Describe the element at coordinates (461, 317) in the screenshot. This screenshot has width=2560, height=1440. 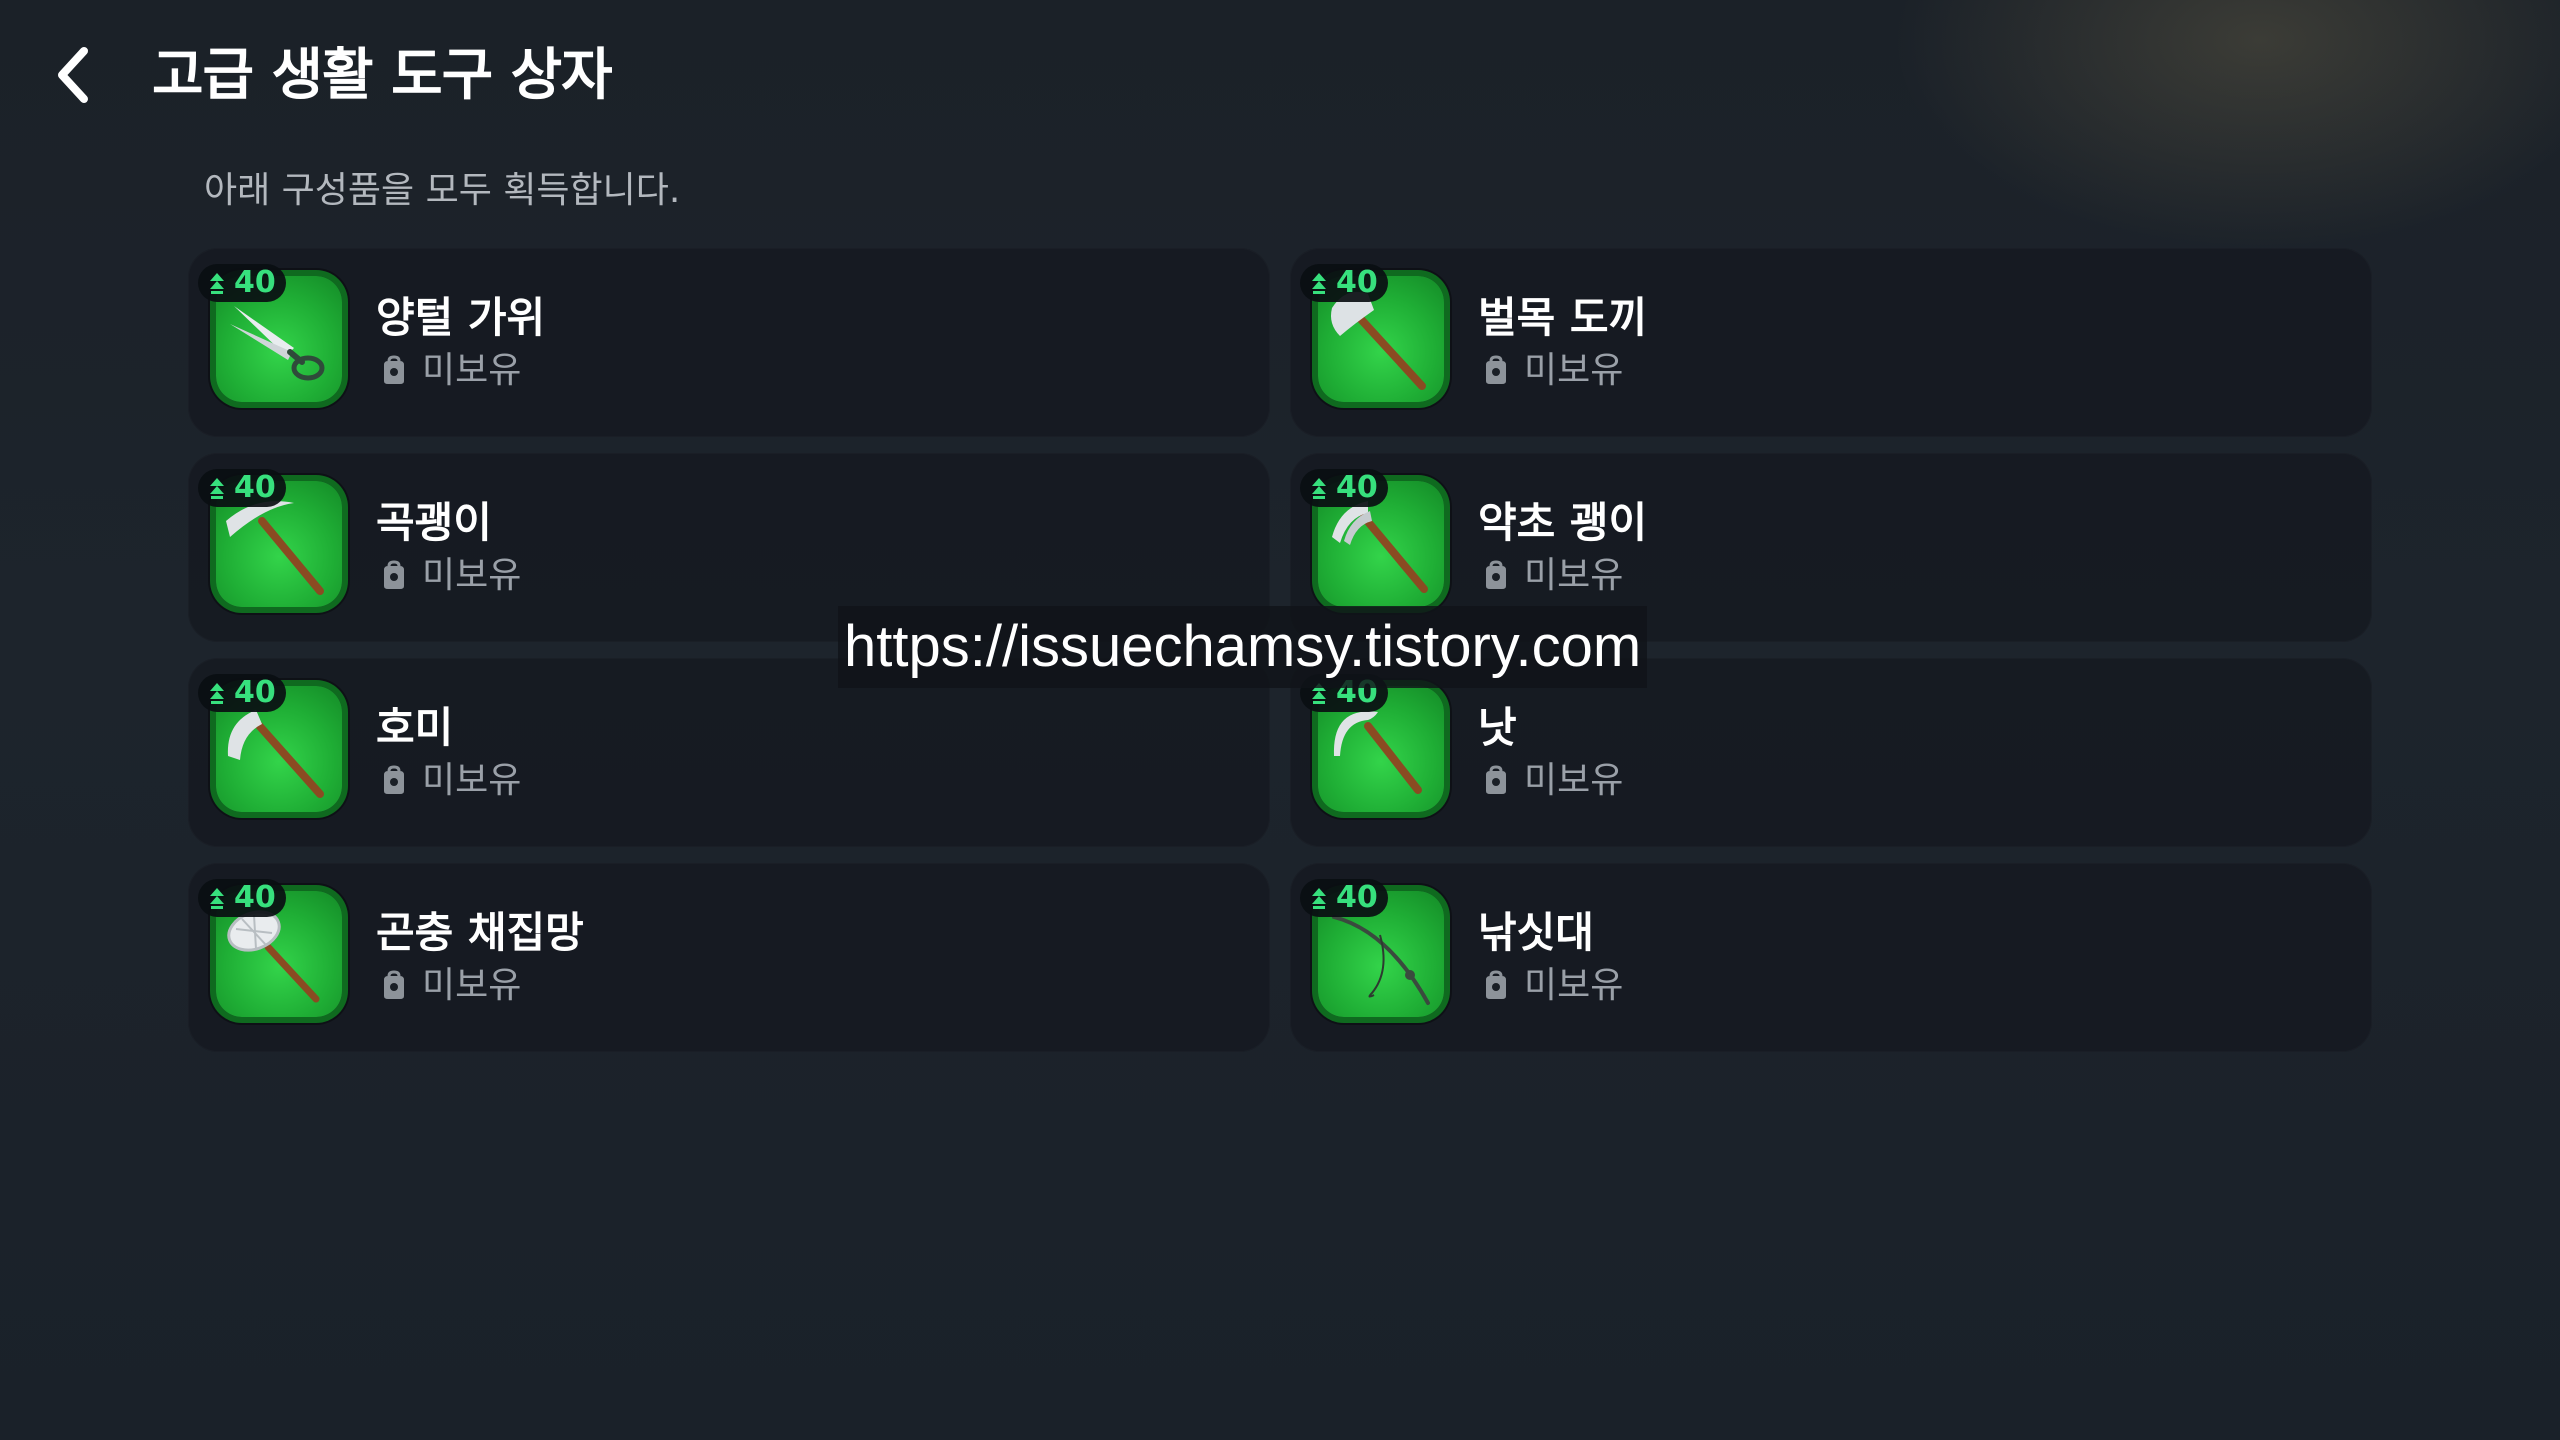
I see `item-name: 양털 가위` at that location.